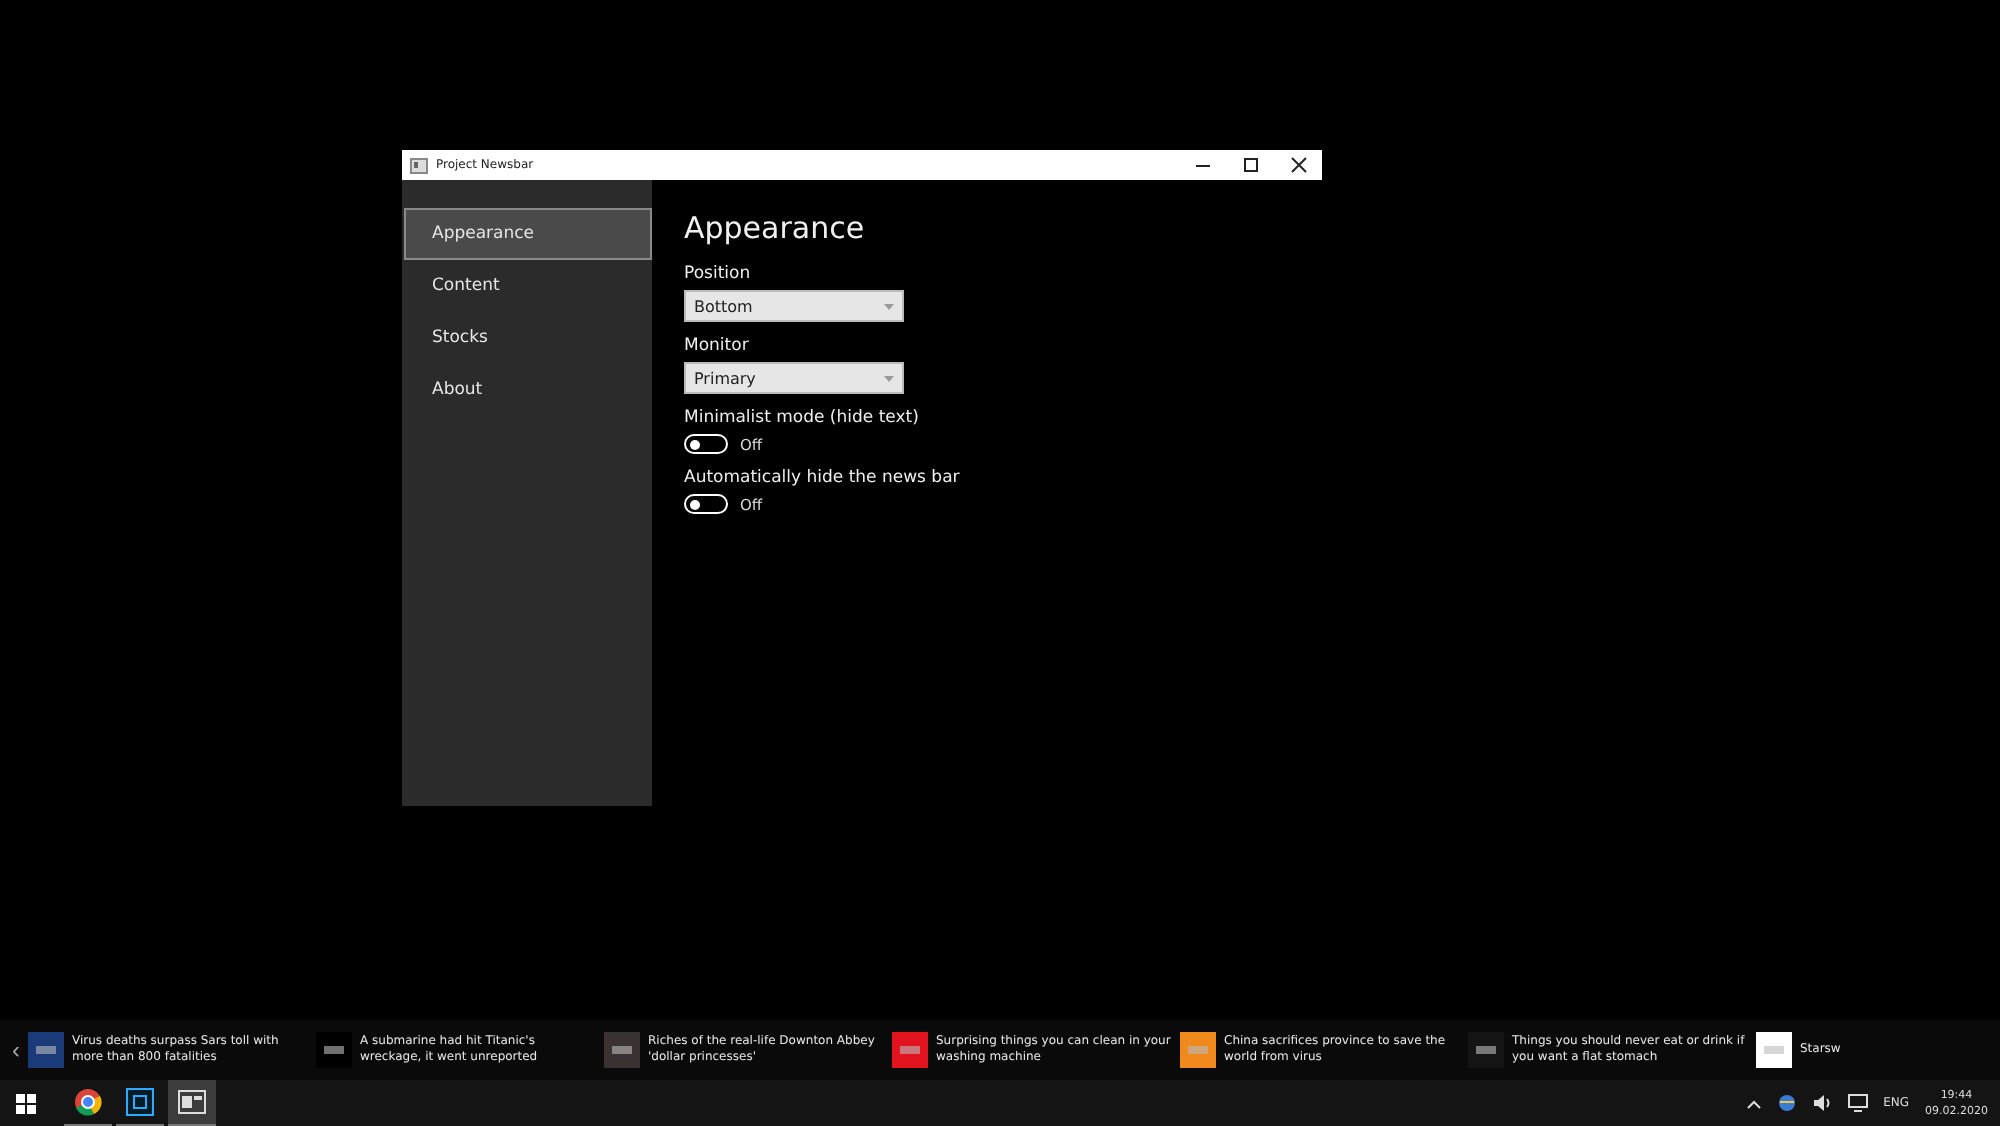 Image resolution: width=2000 pixels, height=1126 pixels. What do you see at coordinates (16, 1050) in the screenshot?
I see `previous-button: ‹` at bounding box center [16, 1050].